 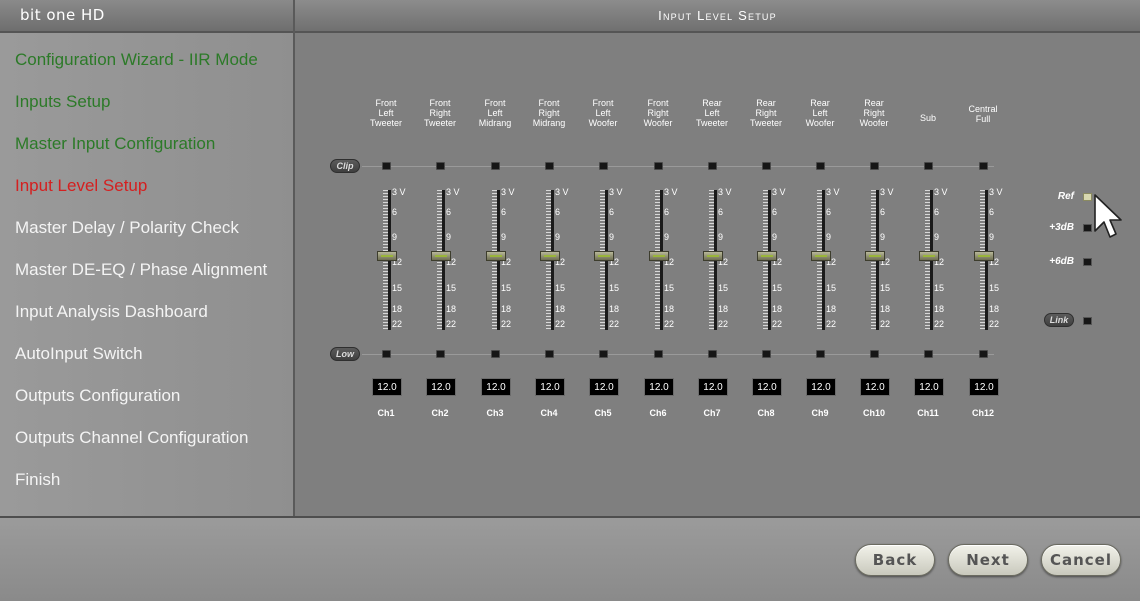 I want to click on channel-name: Ch1, so click(x=386, y=413).